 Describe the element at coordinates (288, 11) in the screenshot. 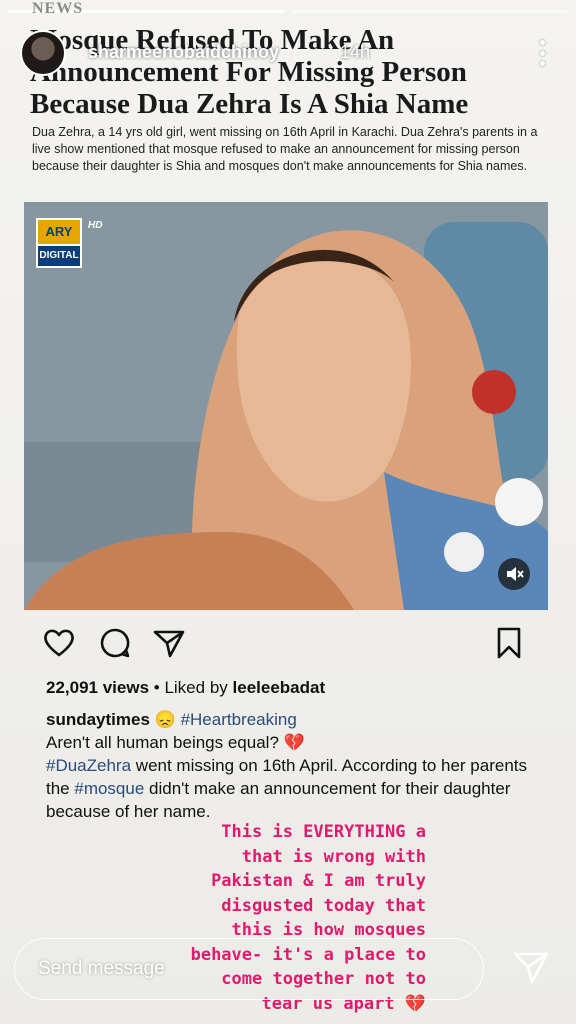

I see `story-progress` at that location.